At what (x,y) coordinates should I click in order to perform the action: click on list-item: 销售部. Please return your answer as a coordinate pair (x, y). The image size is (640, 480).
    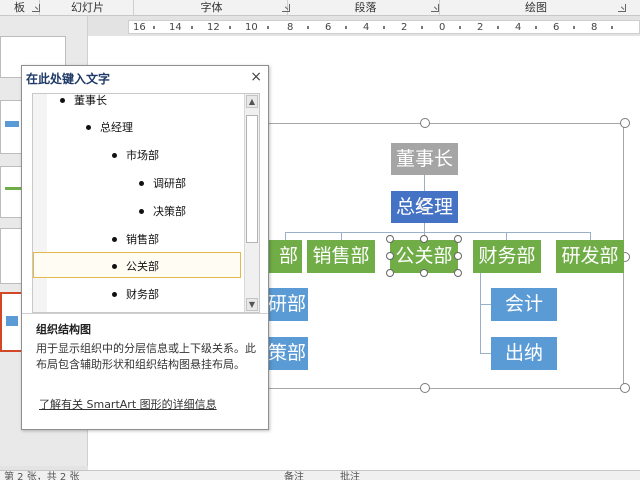
    Looking at the image, I should click on (135, 240).